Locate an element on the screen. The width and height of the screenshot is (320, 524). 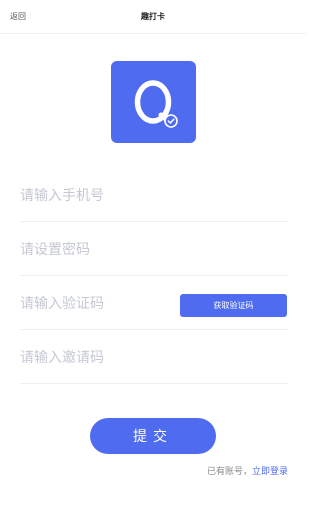
app-logo is located at coordinates (153, 102).